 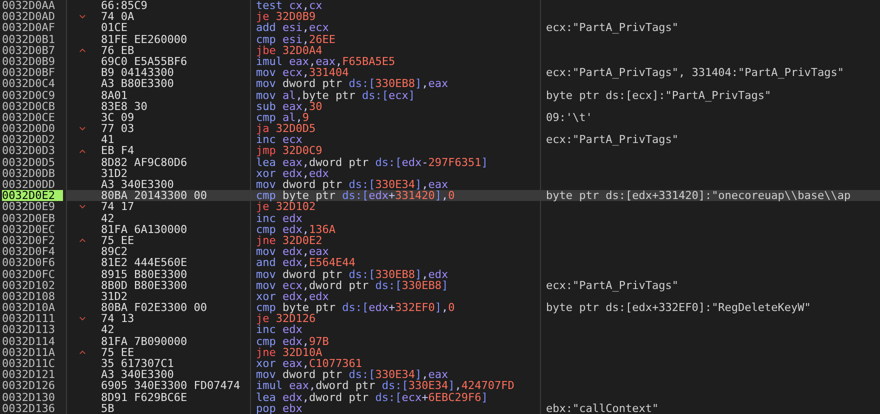 What do you see at coordinates (440, 140) in the screenshot?
I see `disassembly-row: 0032D0D2 41 inc ecx ecx:"PartA_PrivTags"` at bounding box center [440, 140].